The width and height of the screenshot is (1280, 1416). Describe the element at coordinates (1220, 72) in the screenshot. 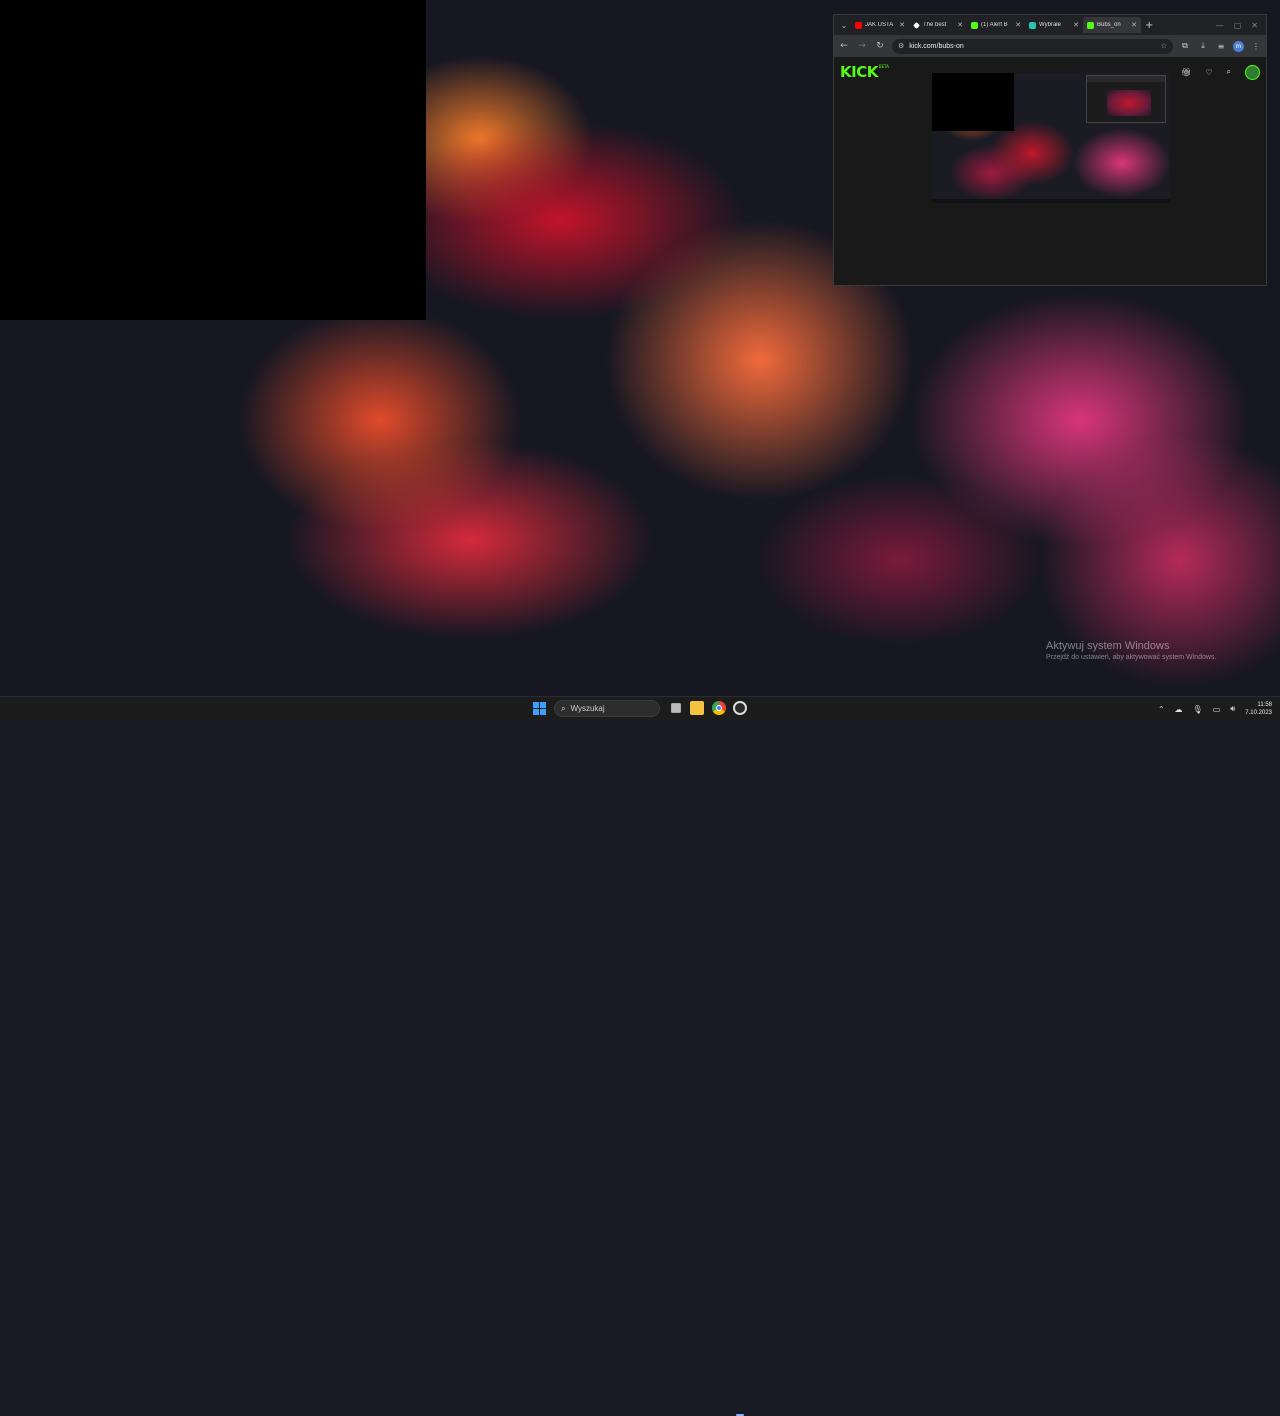

I see `kick-header-actions: 🎁︎ ♡ ⌕` at that location.